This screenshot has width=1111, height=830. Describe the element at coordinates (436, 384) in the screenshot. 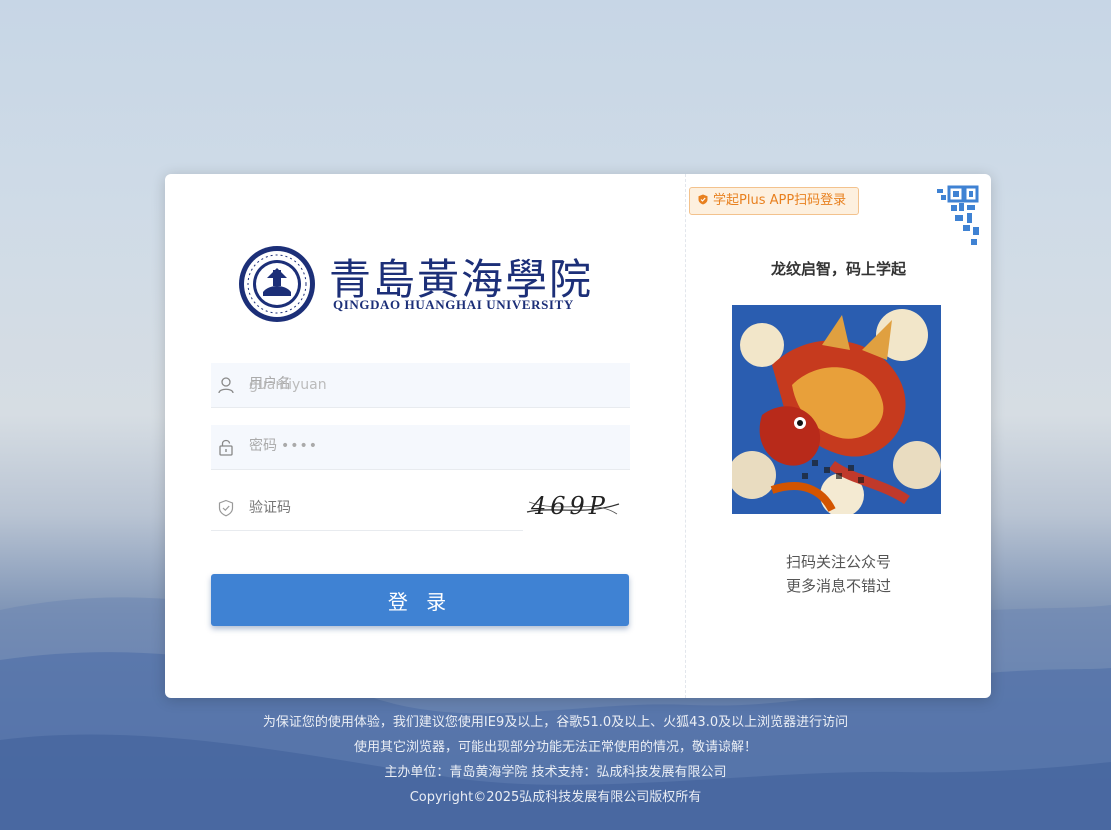

I see `username-input` at that location.